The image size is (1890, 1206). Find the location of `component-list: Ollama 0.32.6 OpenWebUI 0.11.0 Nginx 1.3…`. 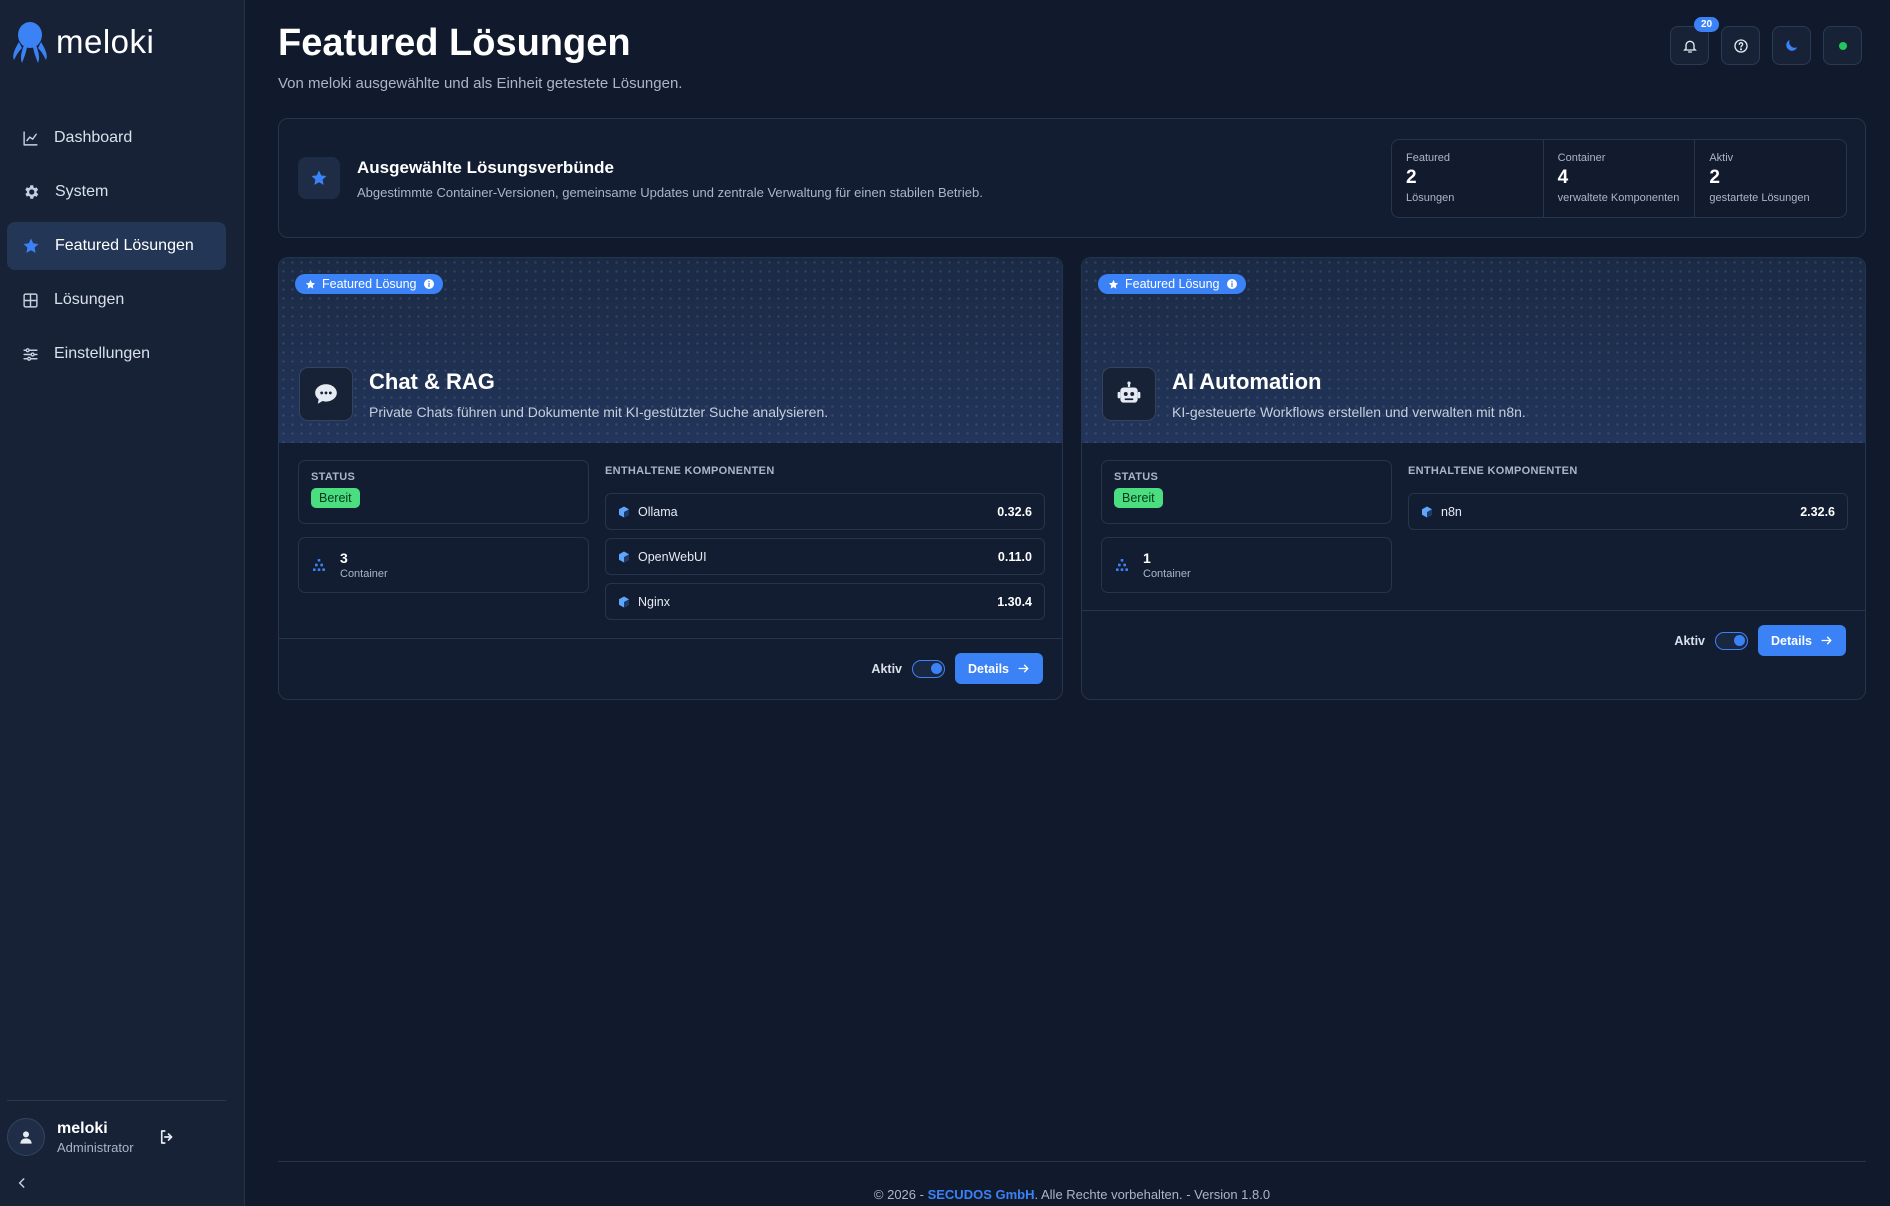

component-list: Ollama 0.32.6 OpenWebUI 0.11.0 Nginx 1.3… is located at coordinates (825, 560).